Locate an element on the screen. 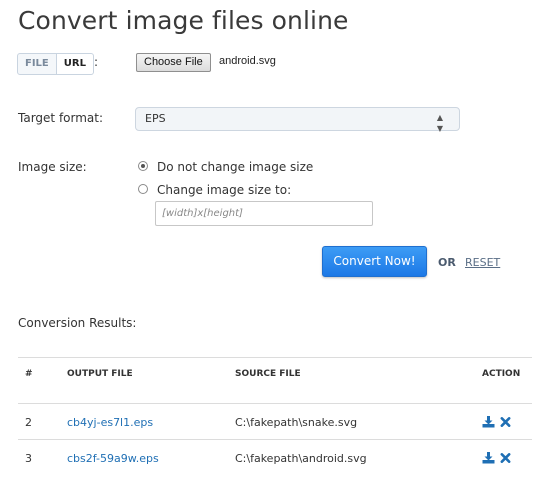 The width and height of the screenshot is (550, 482). image-size-label: Image size: is located at coordinates (52, 167).